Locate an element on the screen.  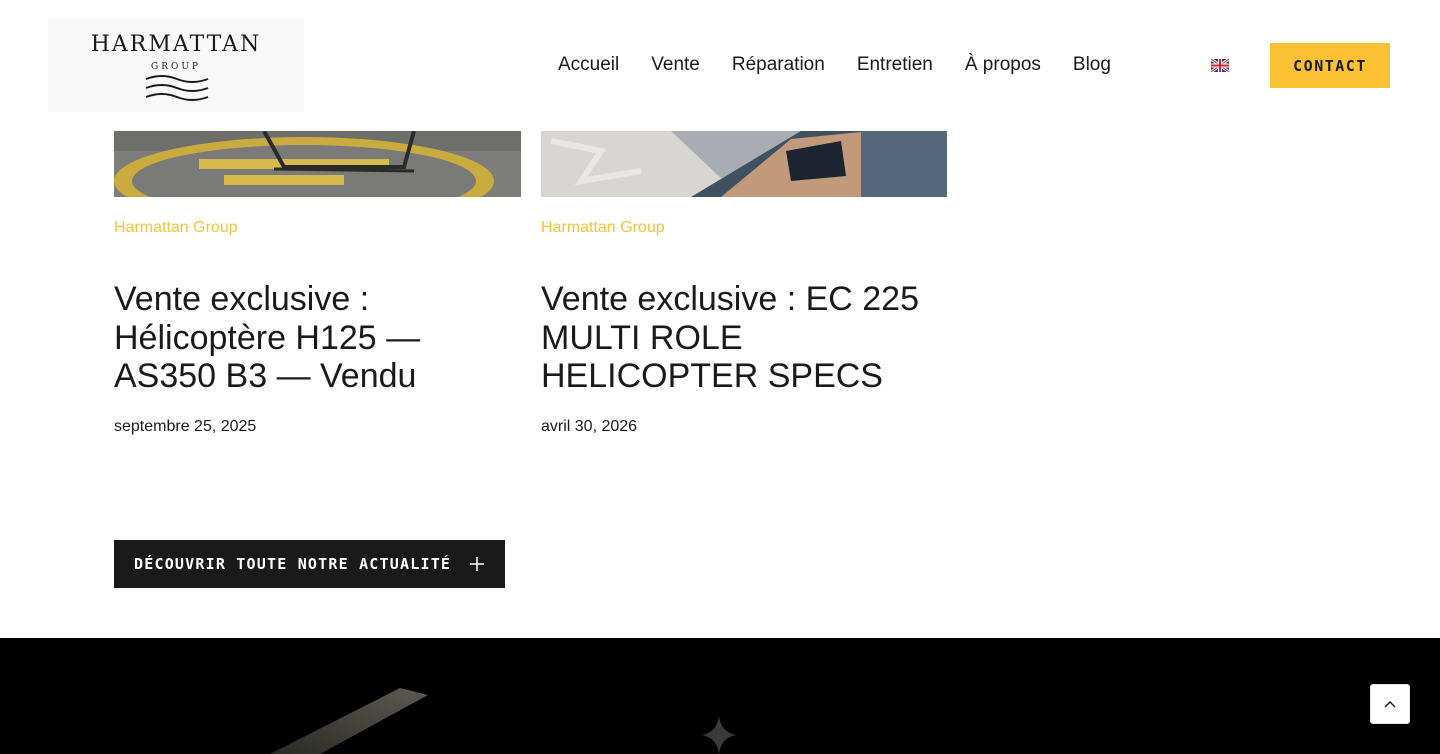
nav-item-entretien: Entretien is located at coordinates (895, 65).